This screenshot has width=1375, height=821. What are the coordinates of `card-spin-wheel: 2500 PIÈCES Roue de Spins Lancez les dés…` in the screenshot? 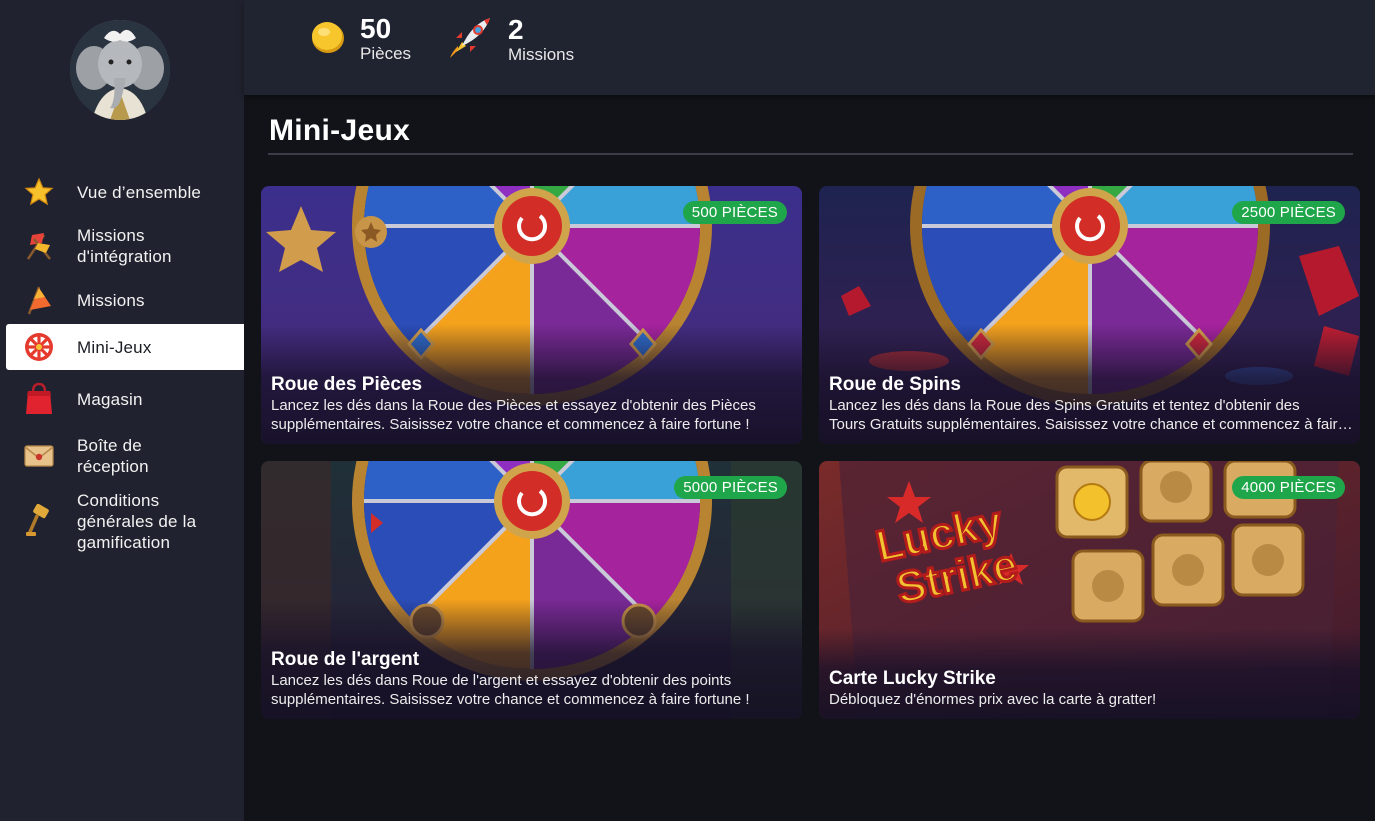 It's located at (1089, 315).